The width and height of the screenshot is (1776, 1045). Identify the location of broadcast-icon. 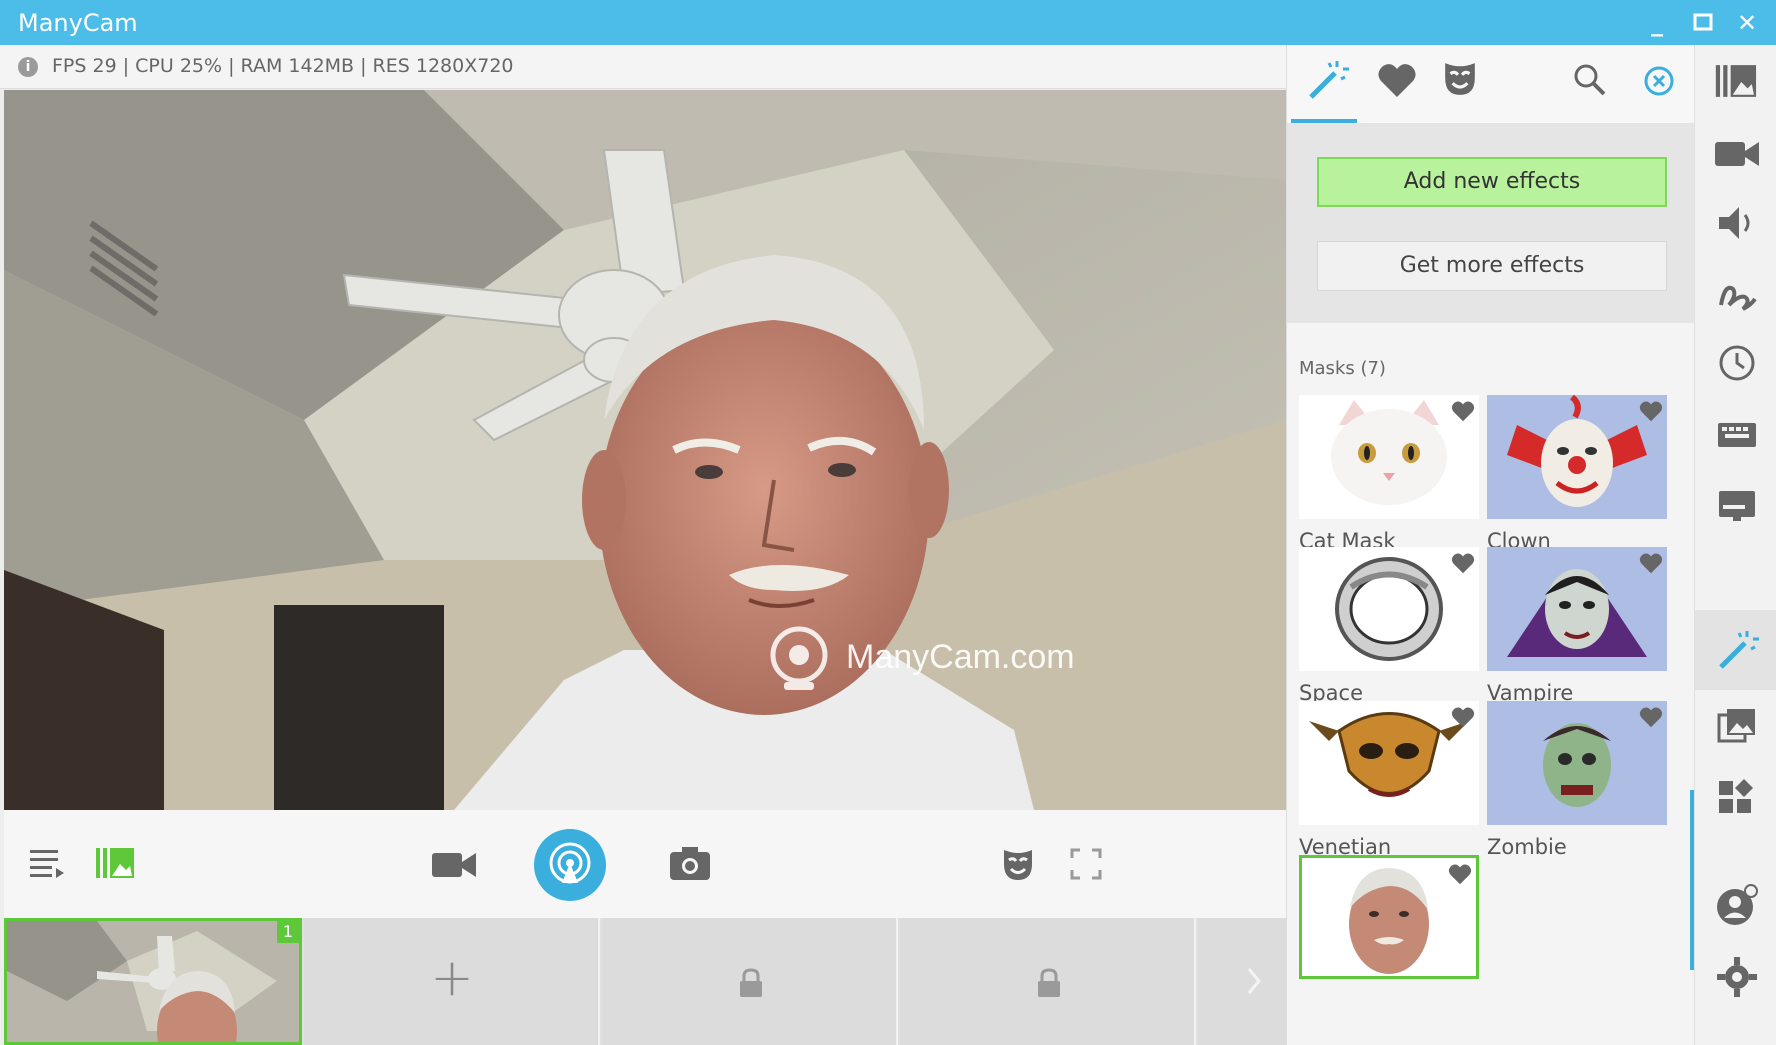
(570, 863).